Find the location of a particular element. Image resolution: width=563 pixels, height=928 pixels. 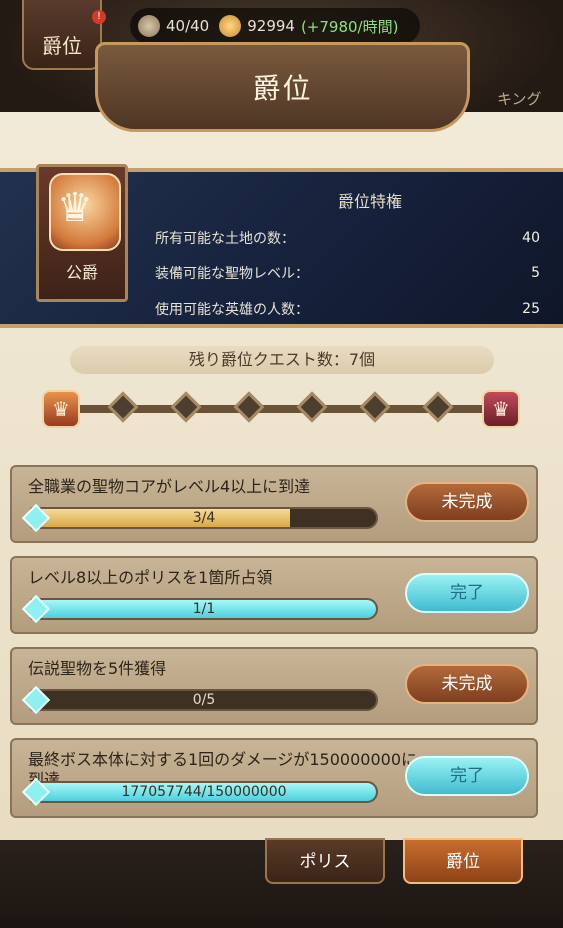

gold-rate: (+7980/時間) is located at coordinates (349, 26).